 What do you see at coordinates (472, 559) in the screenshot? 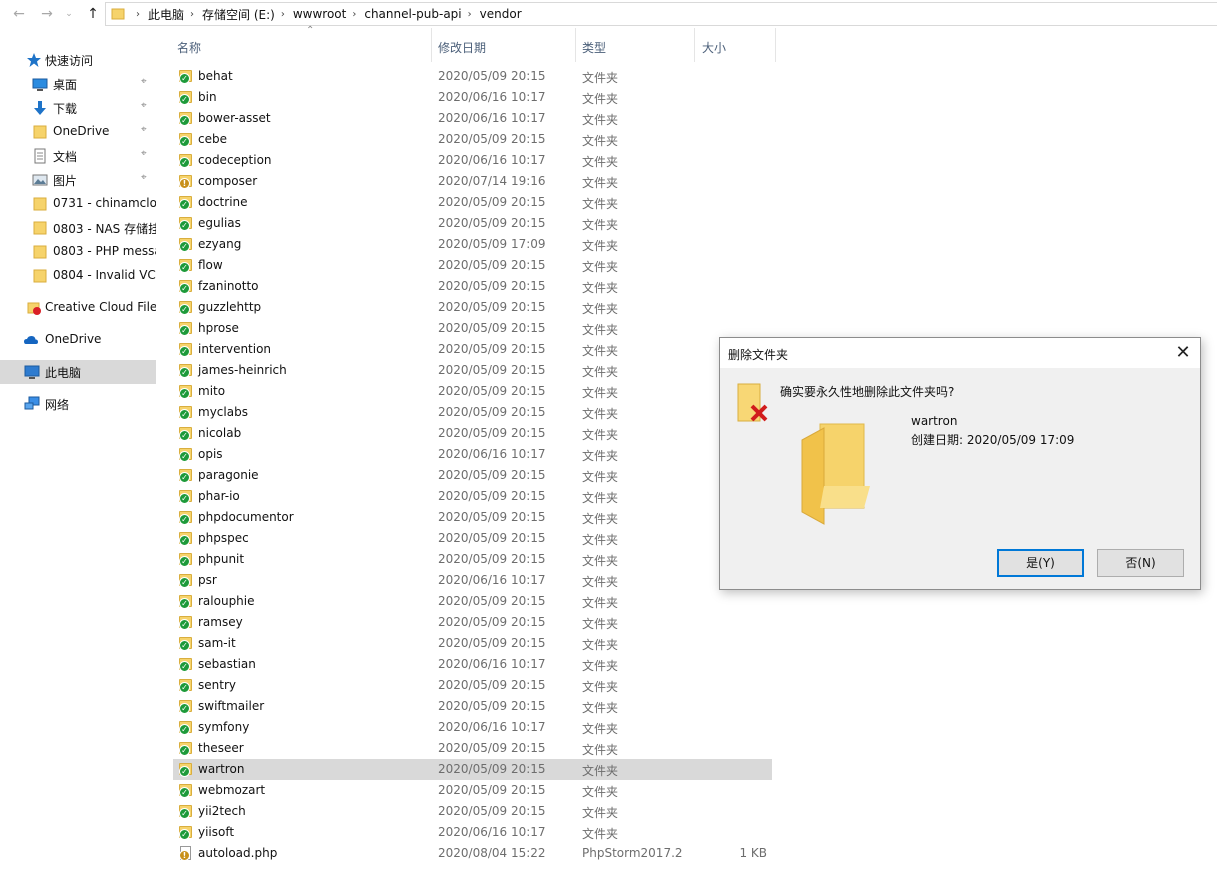
I see `file-row: ✓ phpunit 2020/05/09 20:15 文件夹` at bounding box center [472, 559].